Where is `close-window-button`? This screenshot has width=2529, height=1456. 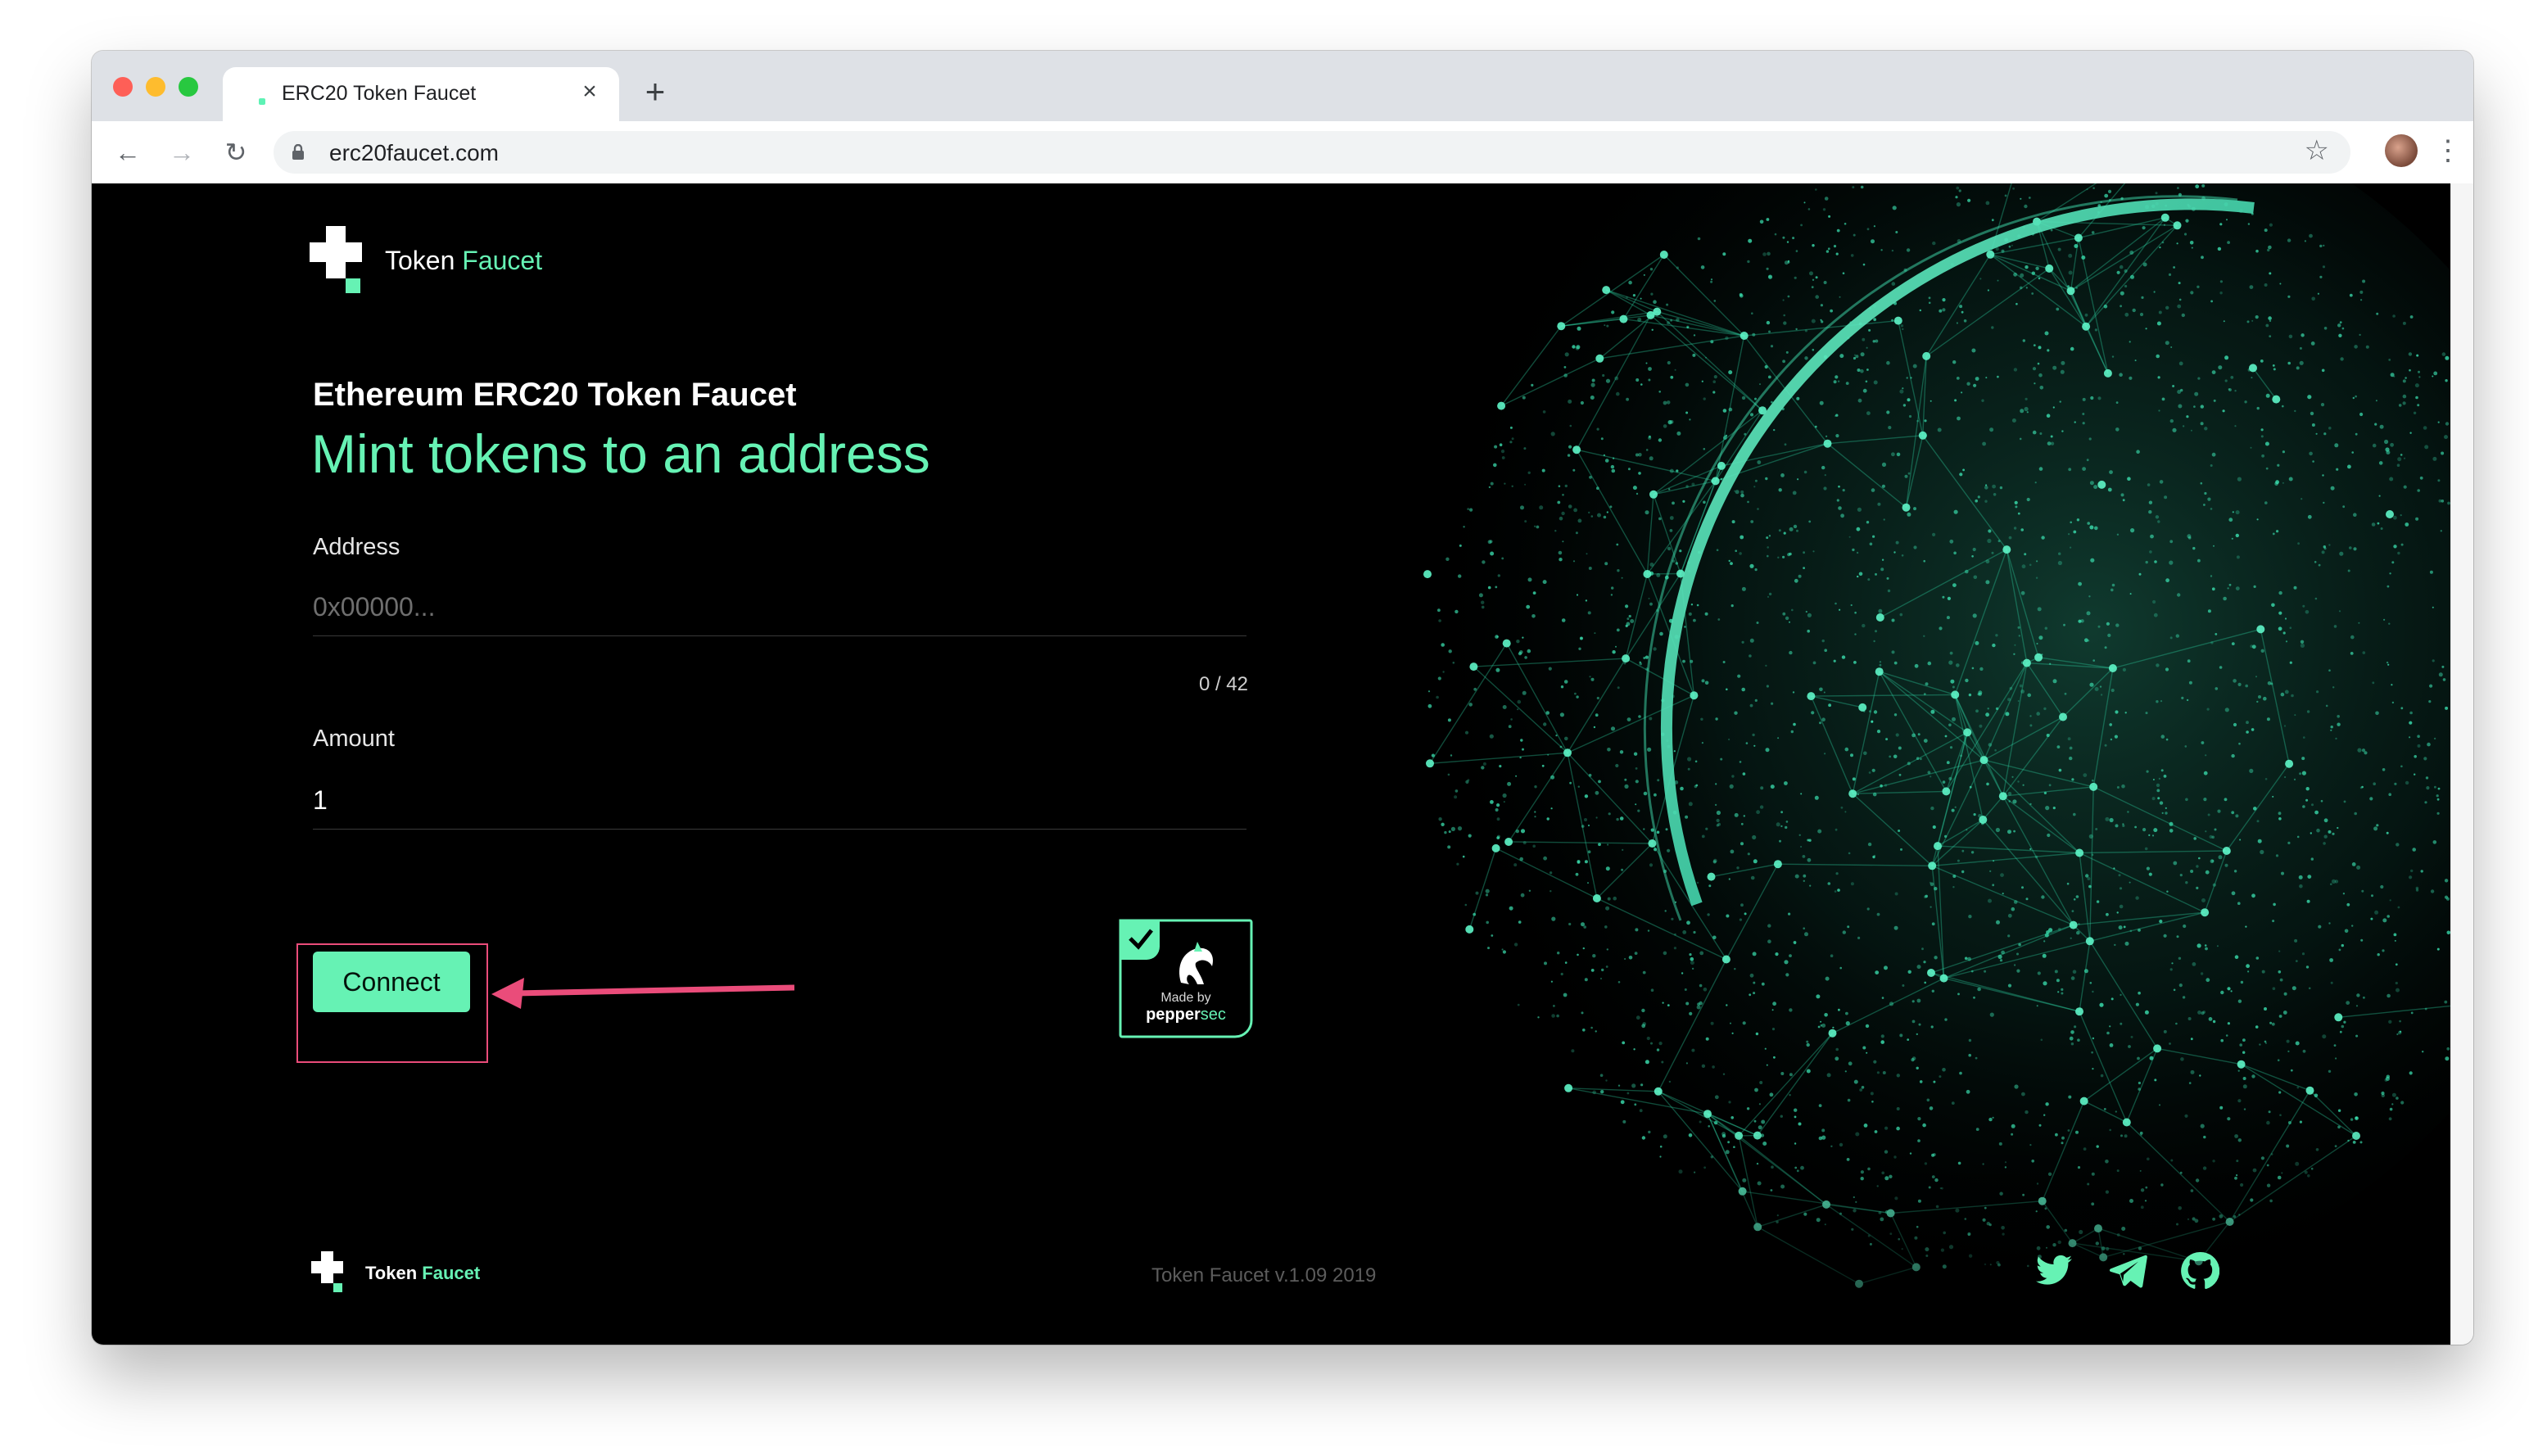 close-window-button is located at coordinates (123, 87).